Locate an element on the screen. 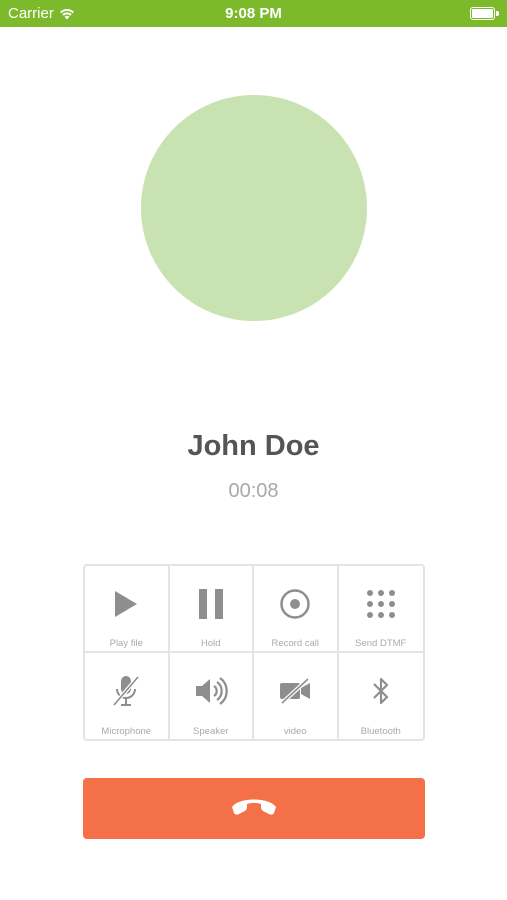 Image resolution: width=507 pixels, height=900 pixels. speaker-button: Speaker is located at coordinates (212, 695).